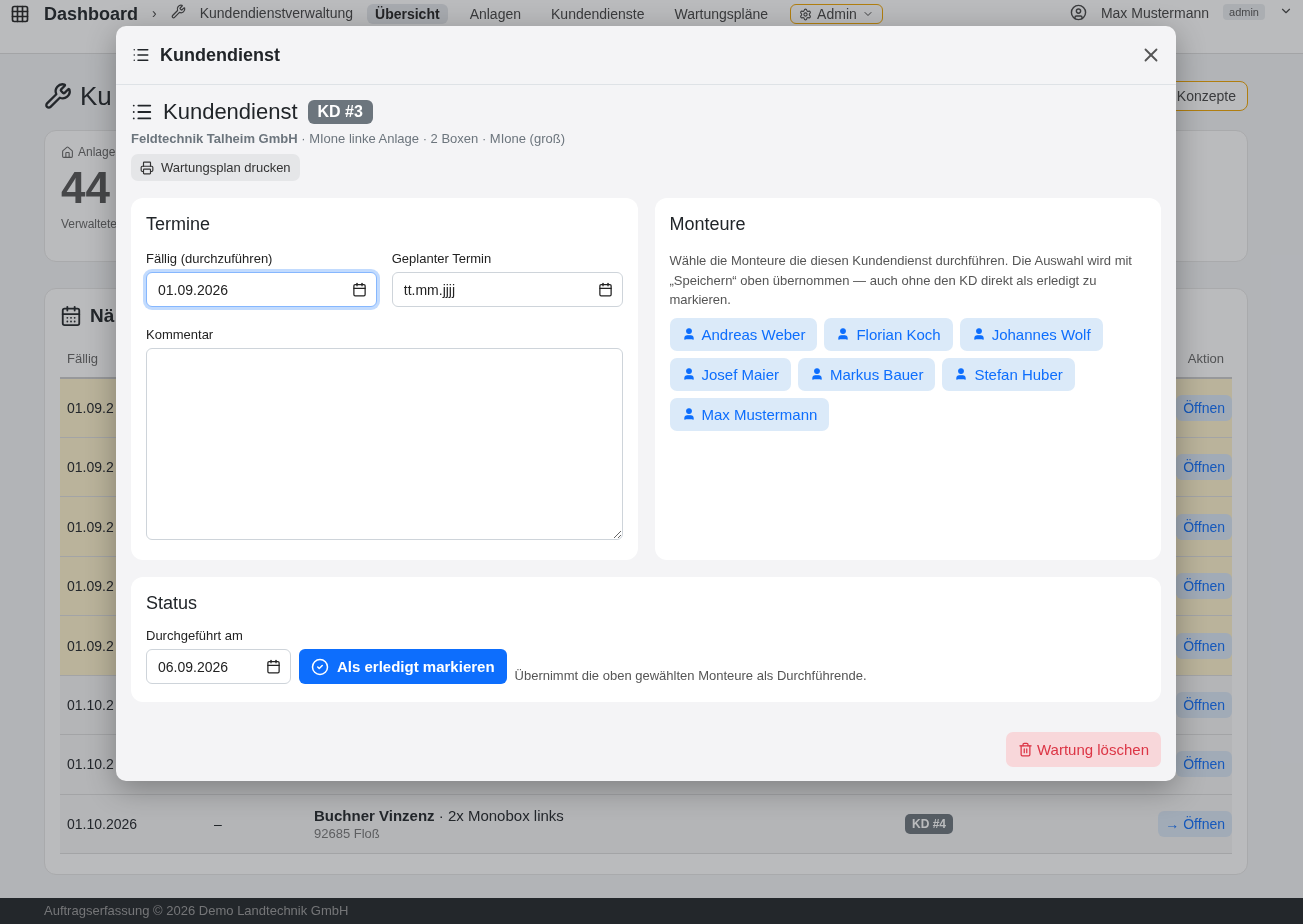  I want to click on list-icon, so click(141, 55).